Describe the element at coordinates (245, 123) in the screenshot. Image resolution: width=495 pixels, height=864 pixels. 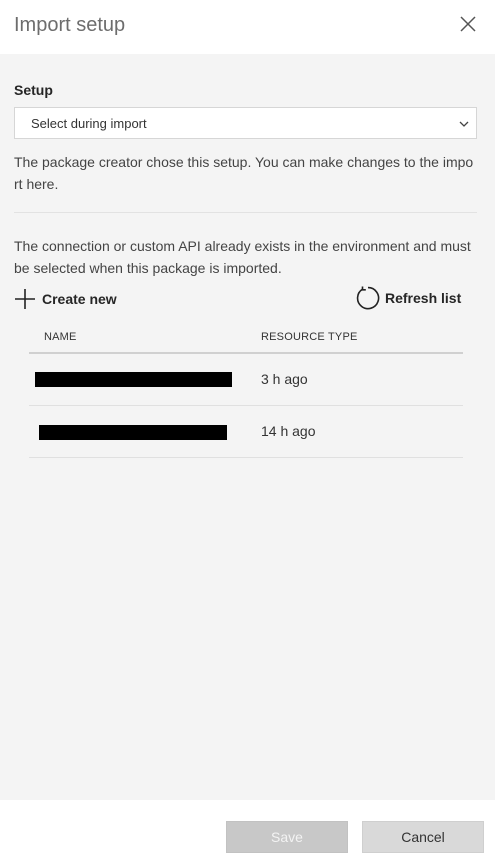
I see `setup-dropdown: Select during import` at that location.